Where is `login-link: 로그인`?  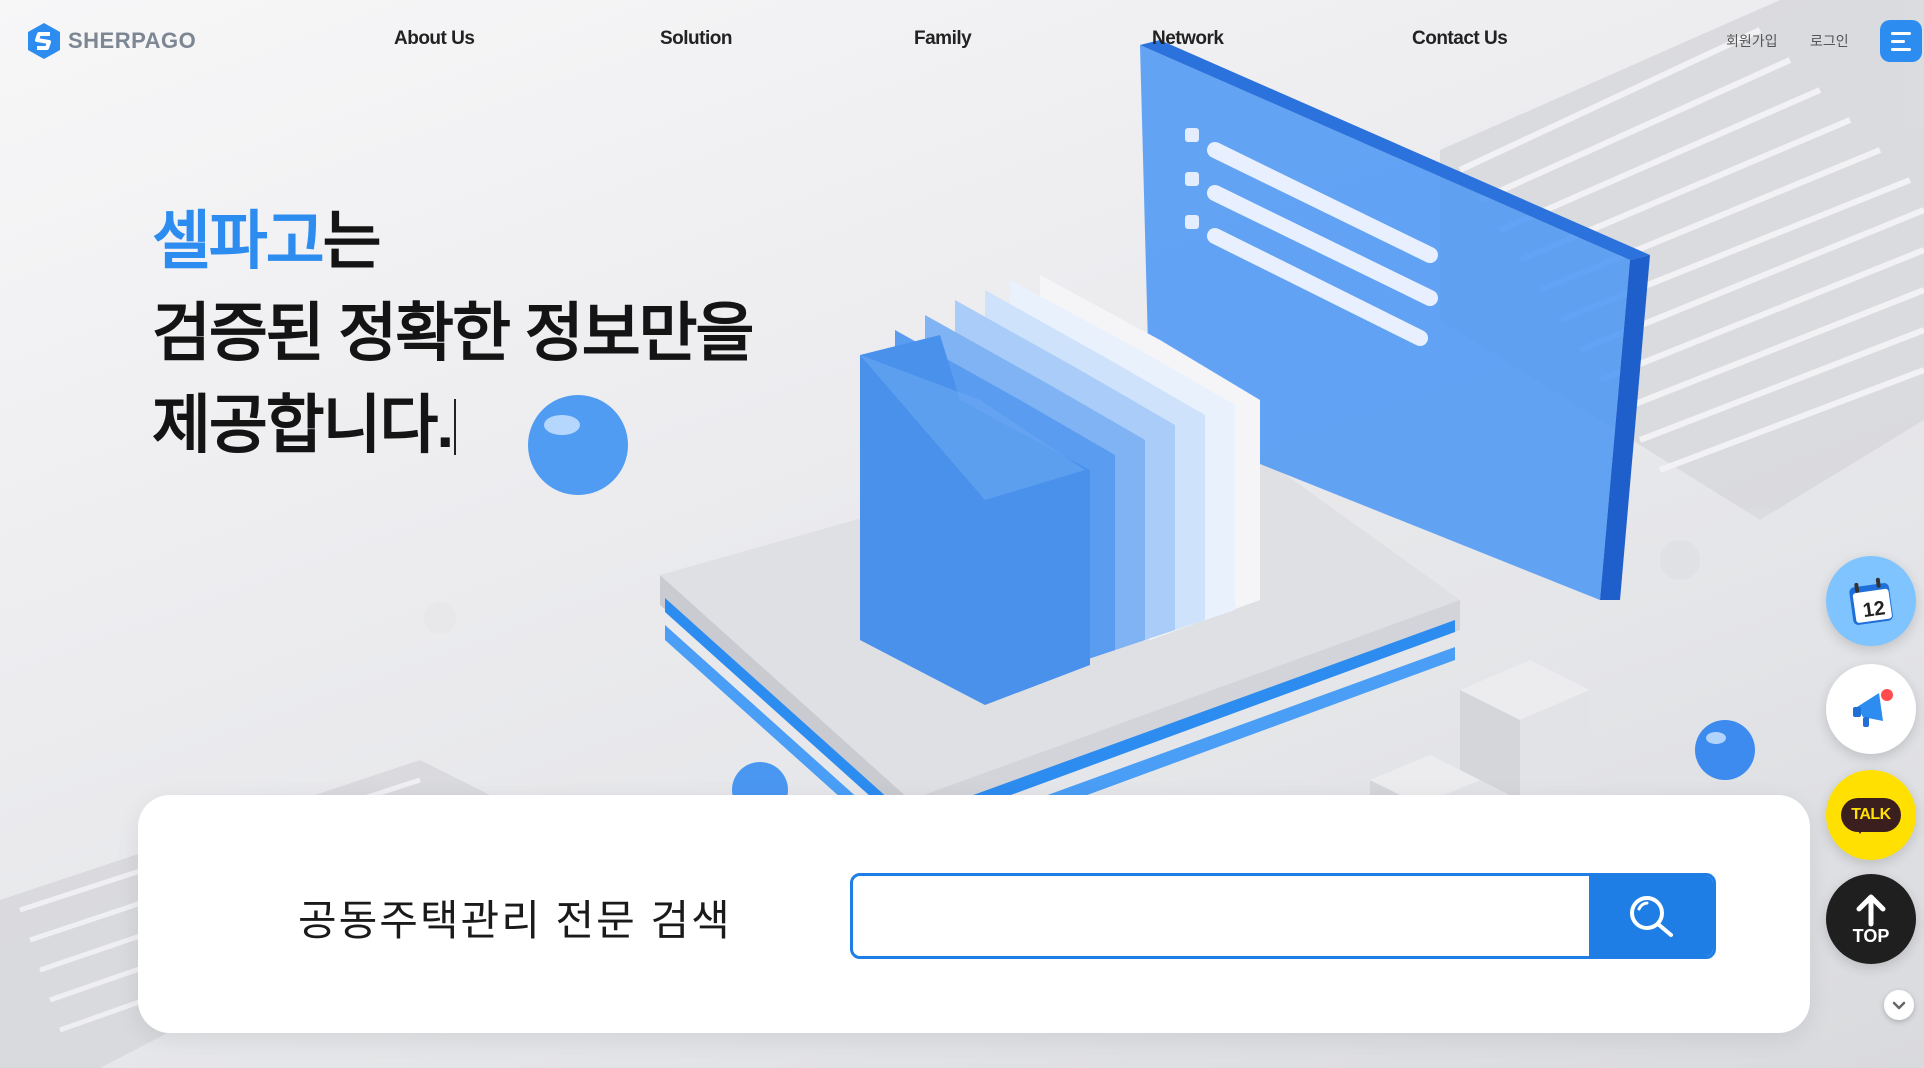 login-link: 로그인 is located at coordinates (1829, 41).